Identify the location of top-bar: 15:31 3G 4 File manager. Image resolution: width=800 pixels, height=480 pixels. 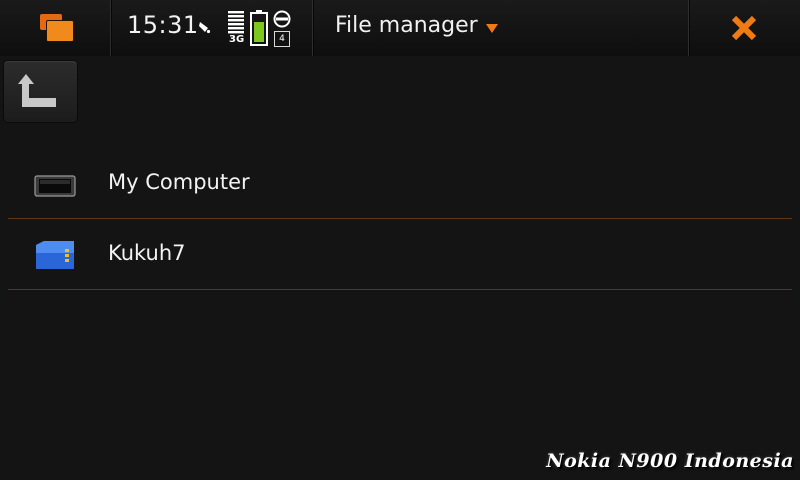
(400, 28).